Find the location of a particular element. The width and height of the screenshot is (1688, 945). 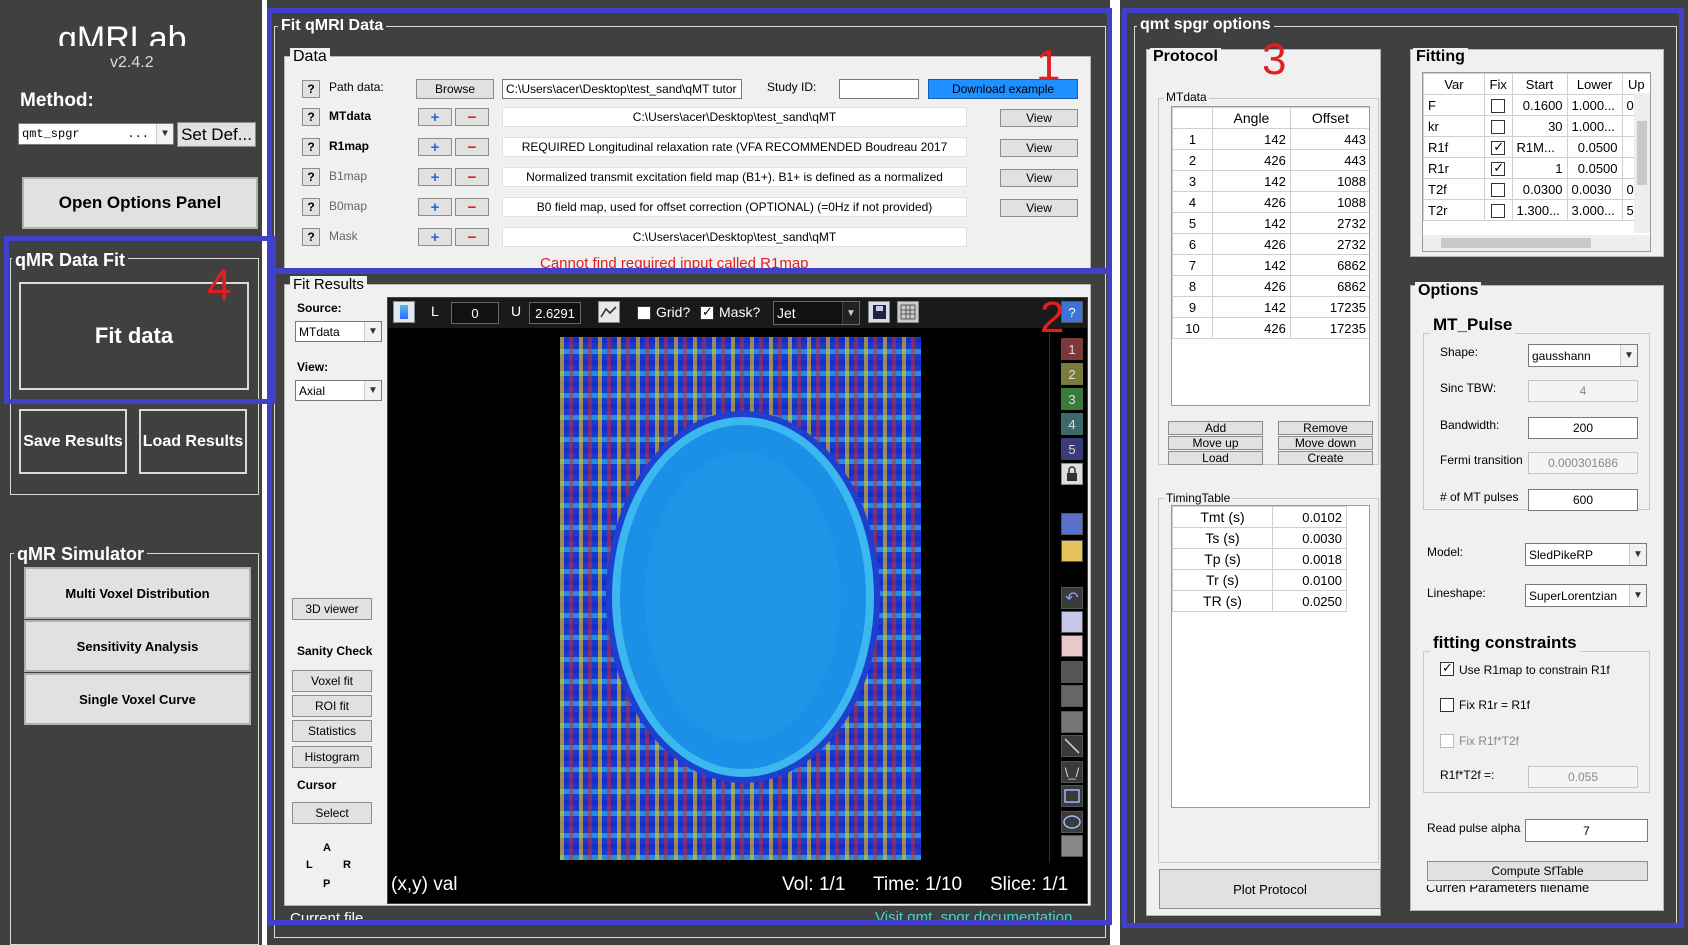

load-results-button: Load Results is located at coordinates (193, 441).